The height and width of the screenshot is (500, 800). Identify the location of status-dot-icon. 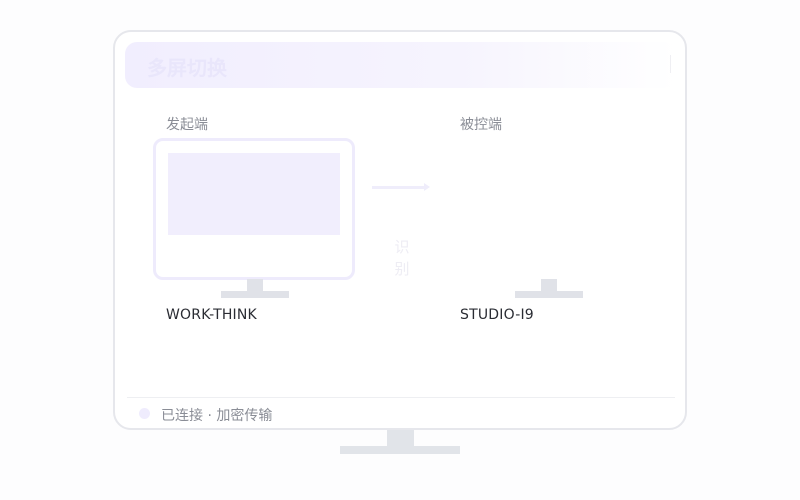
(144, 413).